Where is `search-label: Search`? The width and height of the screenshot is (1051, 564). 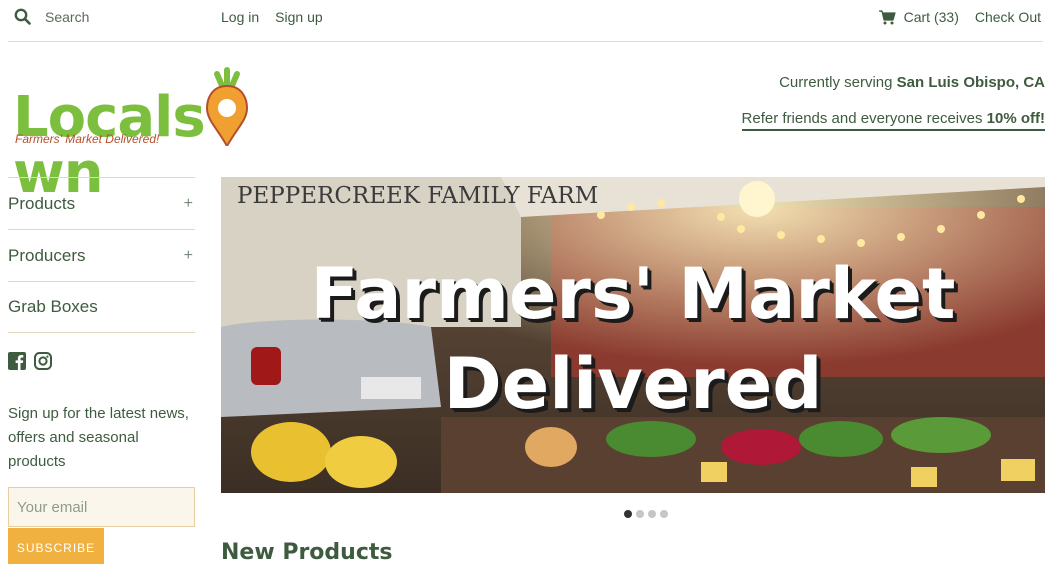 search-label: Search is located at coordinates (67, 16).